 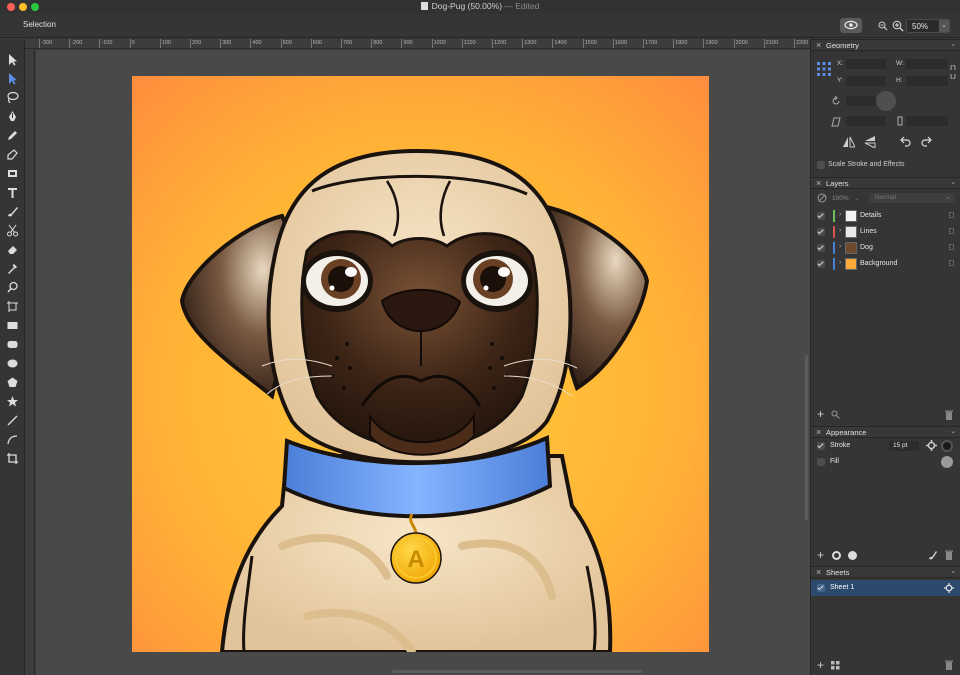 What do you see at coordinates (12, 135) in the screenshot?
I see `pencil-tool-icon` at bounding box center [12, 135].